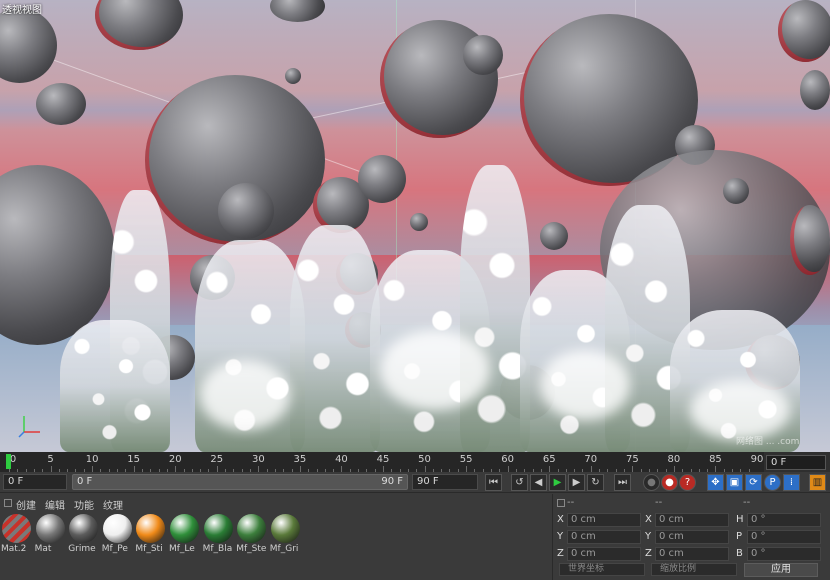 Image resolution: width=830 pixels, height=580 pixels. What do you see at coordinates (674, 459) in the screenshot?
I see `timeline-tick-label: 80` at bounding box center [674, 459].